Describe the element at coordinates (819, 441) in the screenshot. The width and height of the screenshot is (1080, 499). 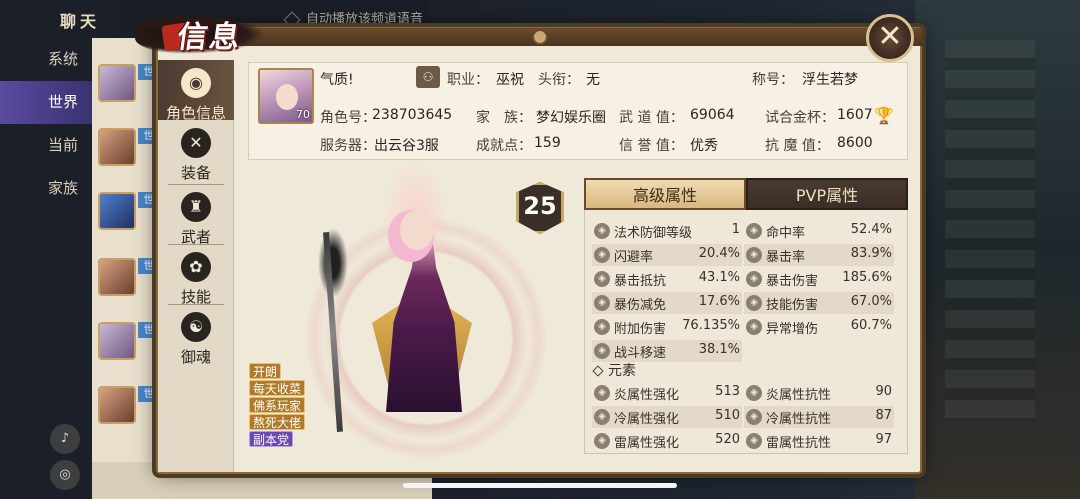
I see `attr-row: ◈ 雷属性抗性 97` at that location.